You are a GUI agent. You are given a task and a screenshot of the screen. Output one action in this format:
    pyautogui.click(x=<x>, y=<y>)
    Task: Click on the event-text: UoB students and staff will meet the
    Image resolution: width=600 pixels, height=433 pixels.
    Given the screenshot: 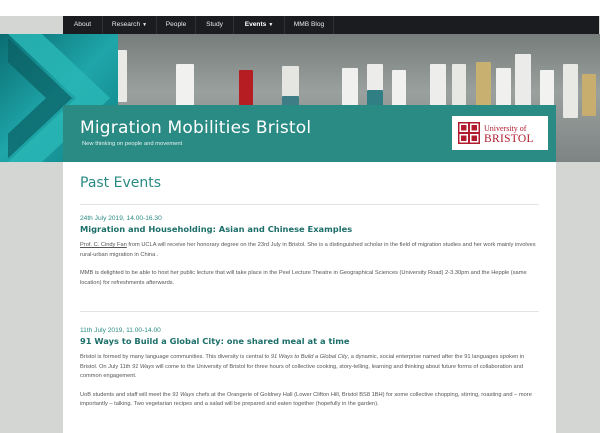 What is the action you would take?
    pyautogui.click(x=126, y=394)
    